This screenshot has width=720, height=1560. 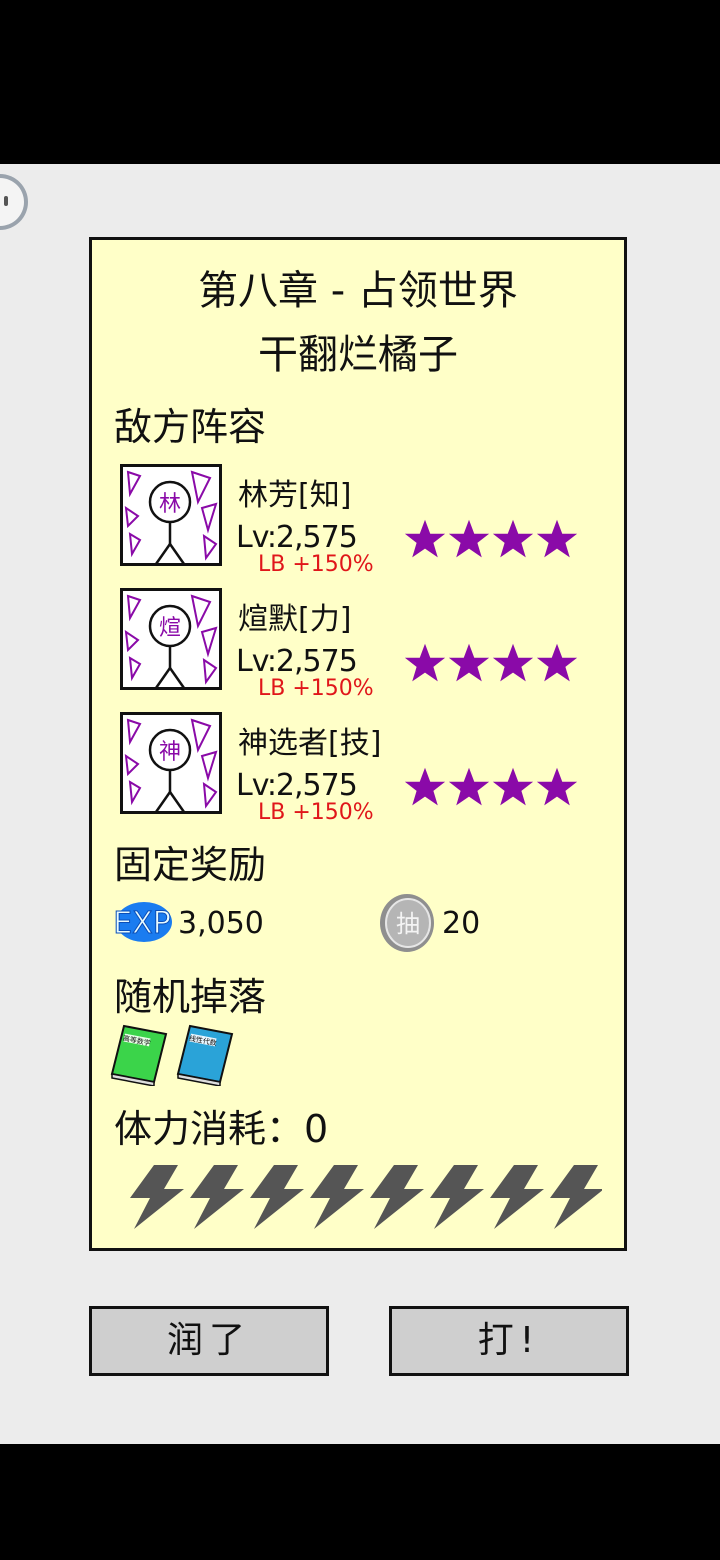 I want to click on svg-text: 抽, so click(x=408, y=924).